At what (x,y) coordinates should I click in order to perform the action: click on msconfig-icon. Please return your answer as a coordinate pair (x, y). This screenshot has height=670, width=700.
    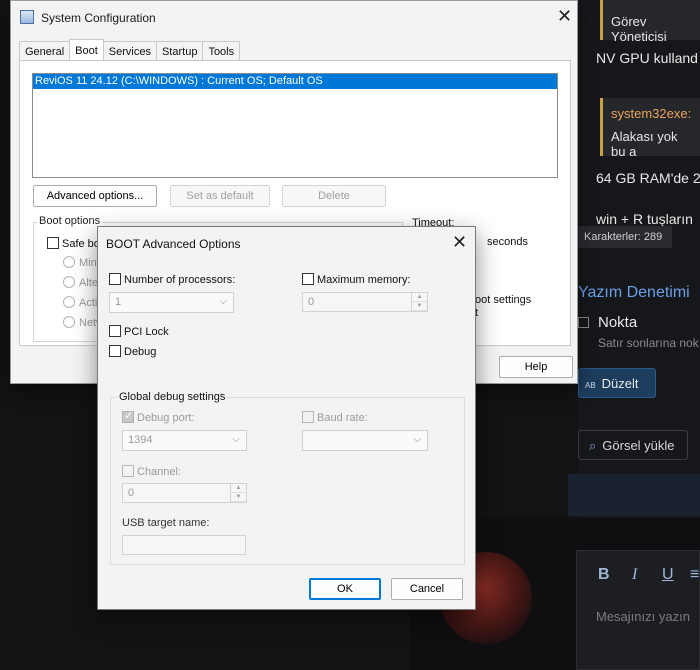
    Looking at the image, I should click on (27, 17).